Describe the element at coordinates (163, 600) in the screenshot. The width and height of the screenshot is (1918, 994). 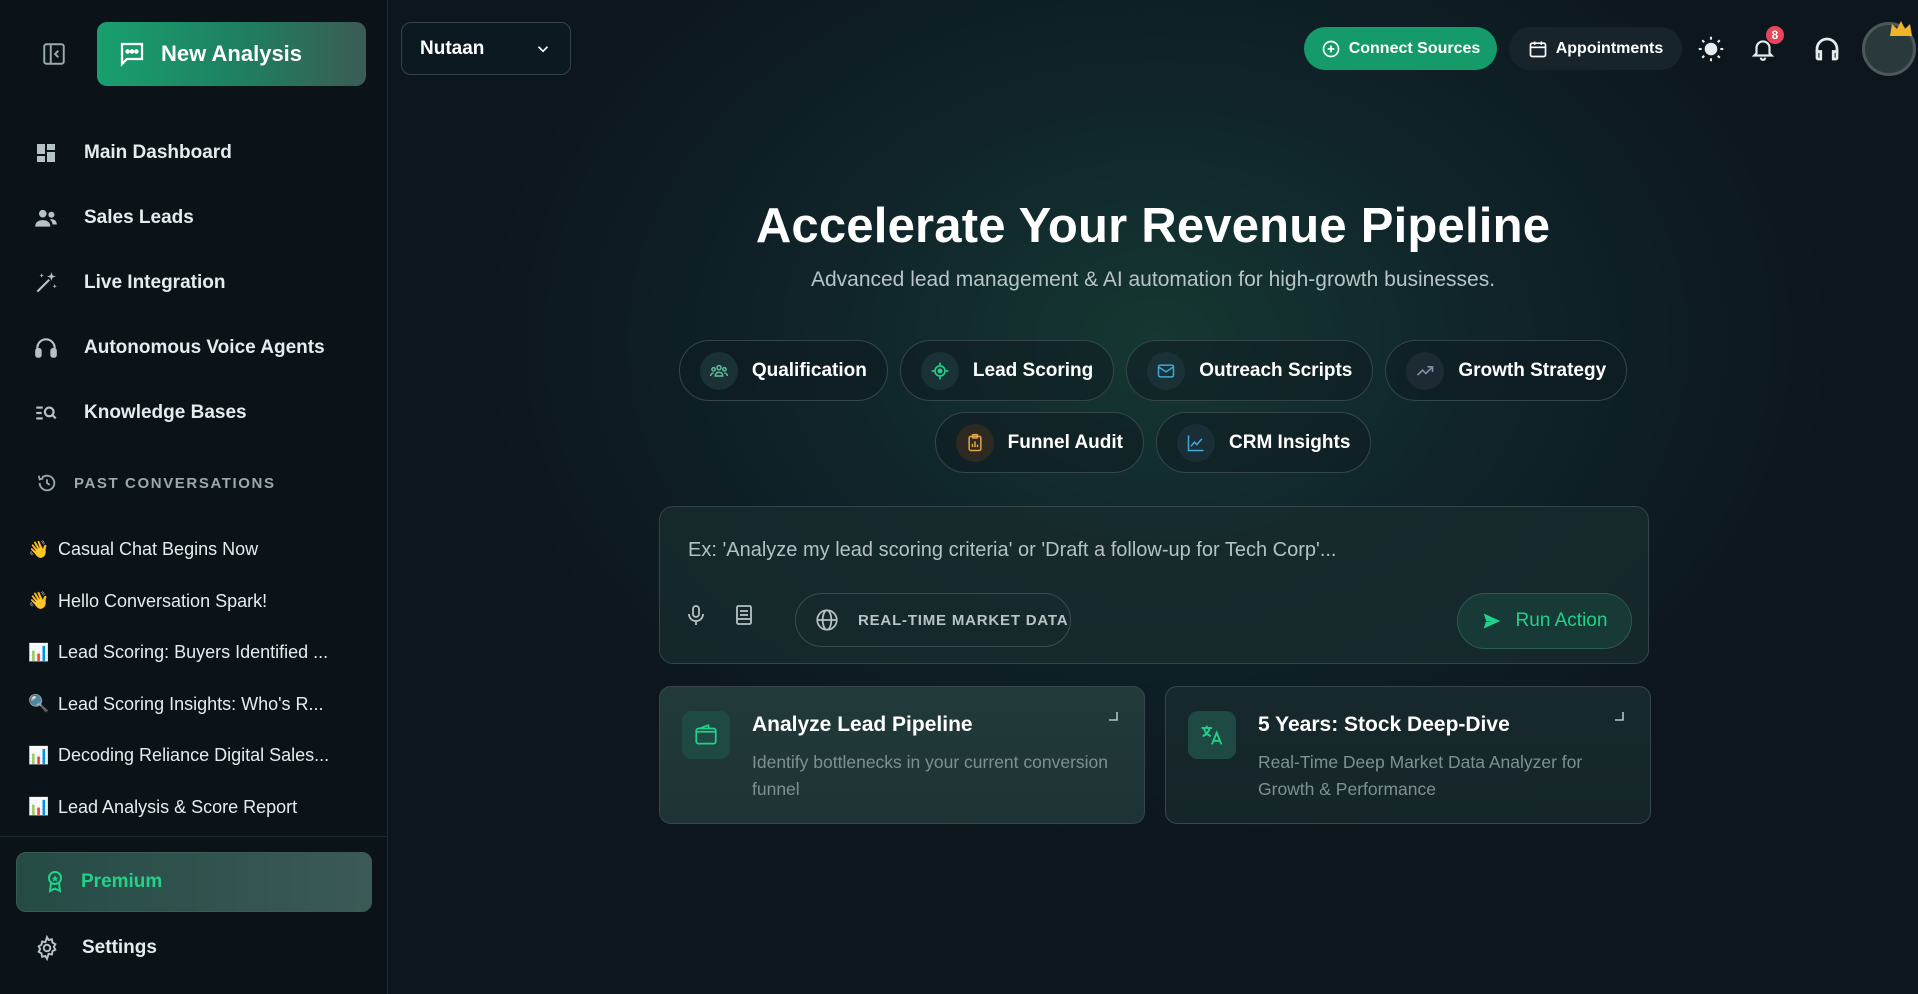
I see `conversation-title: Hello Conversation Spark!` at that location.